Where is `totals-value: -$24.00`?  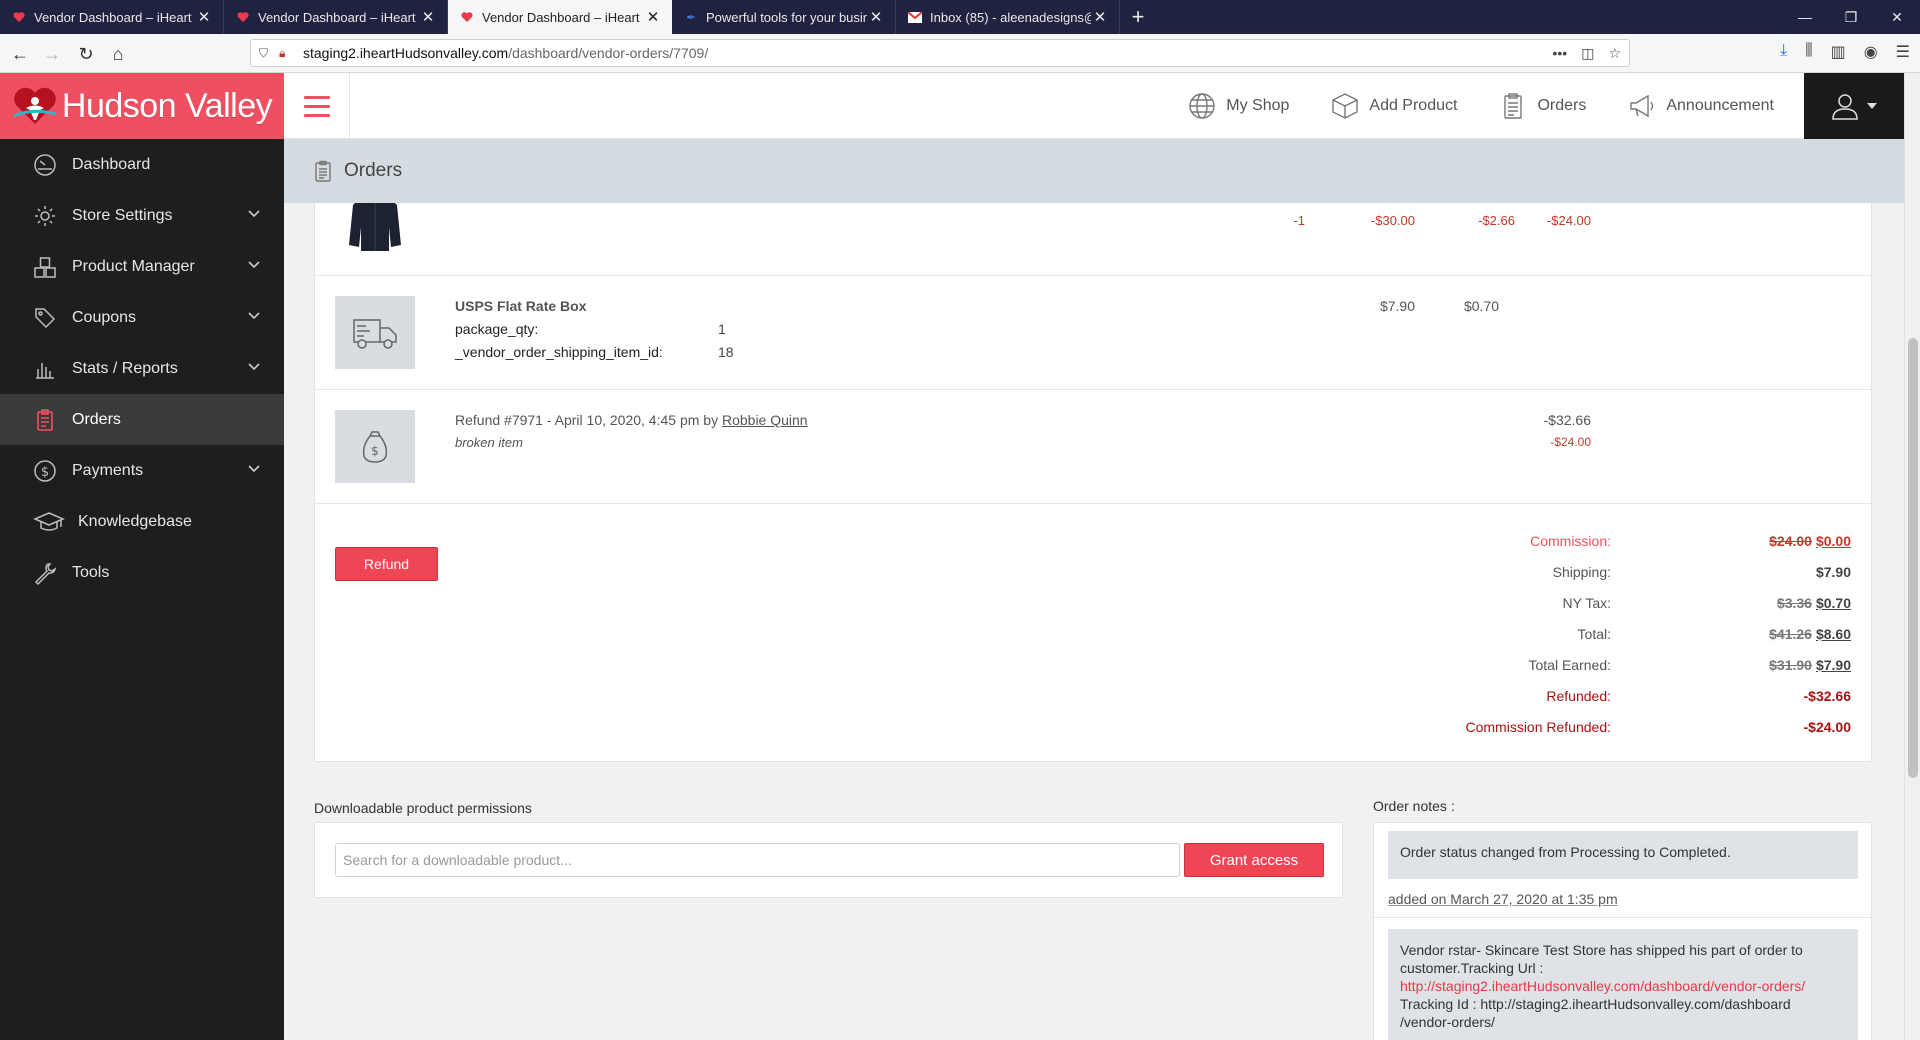
totals-value: -$24.00 is located at coordinates (1827, 726).